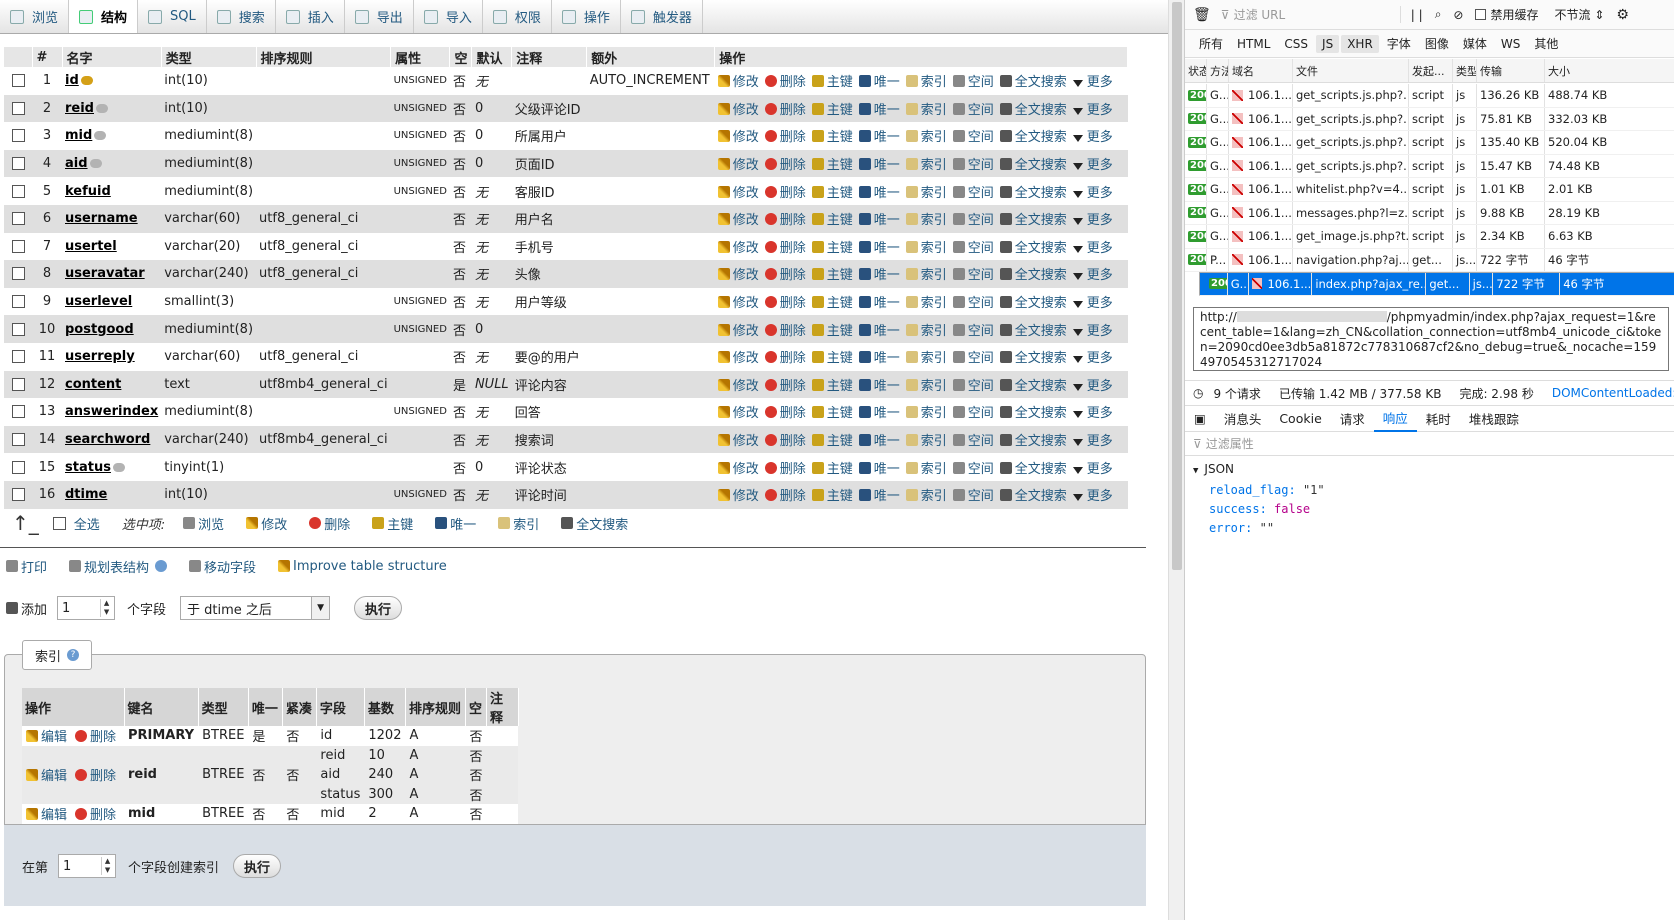 Image resolution: width=1674 pixels, height=920 pixels. Describe the element at coordinates (1328, 43) in the screenshot. I see `filter-js: JS` at that location.